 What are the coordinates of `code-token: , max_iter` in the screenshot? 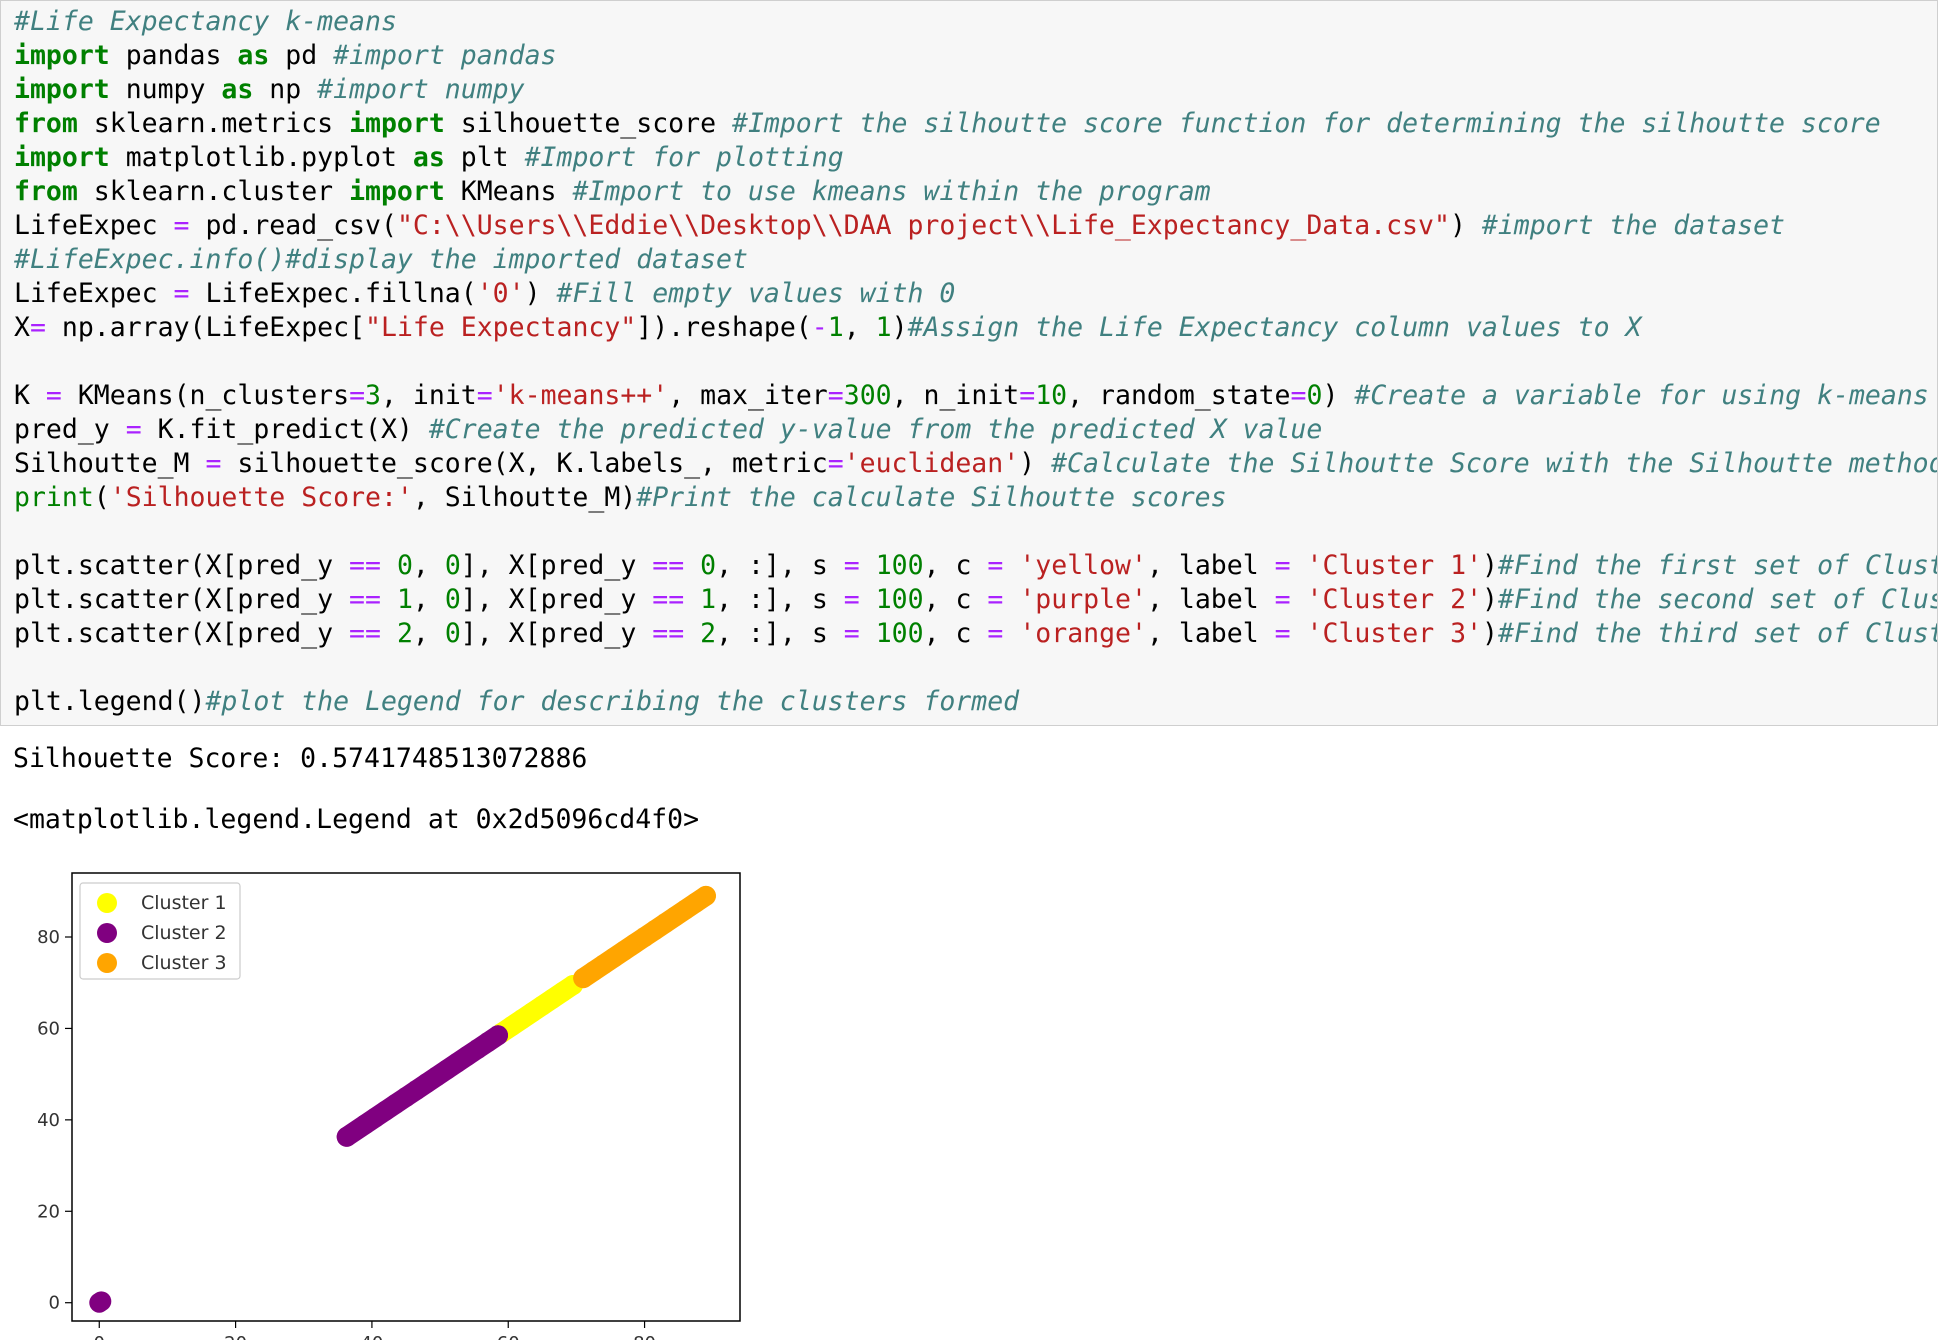 It's located at (748, 395).